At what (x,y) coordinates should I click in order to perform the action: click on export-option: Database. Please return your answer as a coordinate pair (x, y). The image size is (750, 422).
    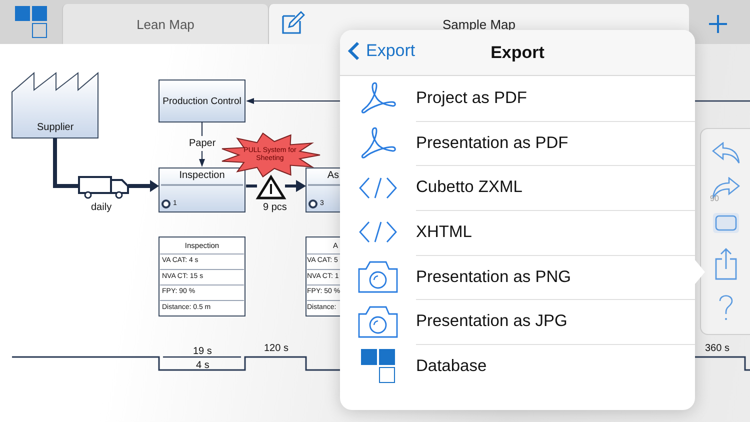
    Looking at the image, I should click on (517, 366).